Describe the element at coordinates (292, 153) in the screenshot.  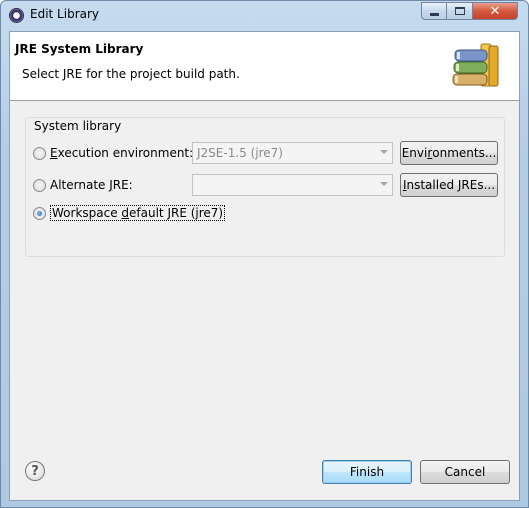
I see `execution-environment-combo: J2SE-1.5 (jre7)` at that location.